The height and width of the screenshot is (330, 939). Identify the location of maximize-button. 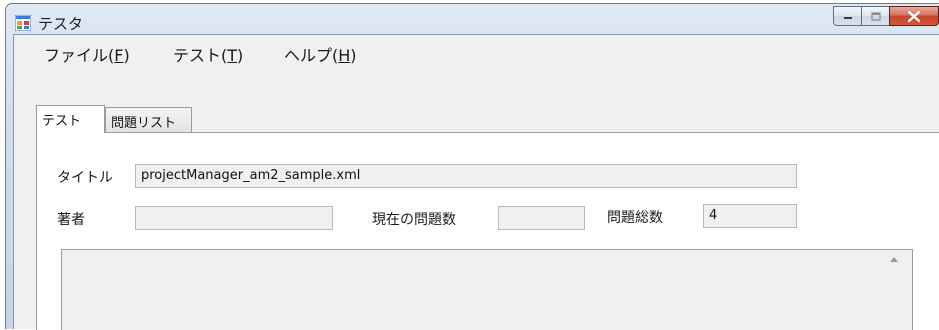
(875, 16).